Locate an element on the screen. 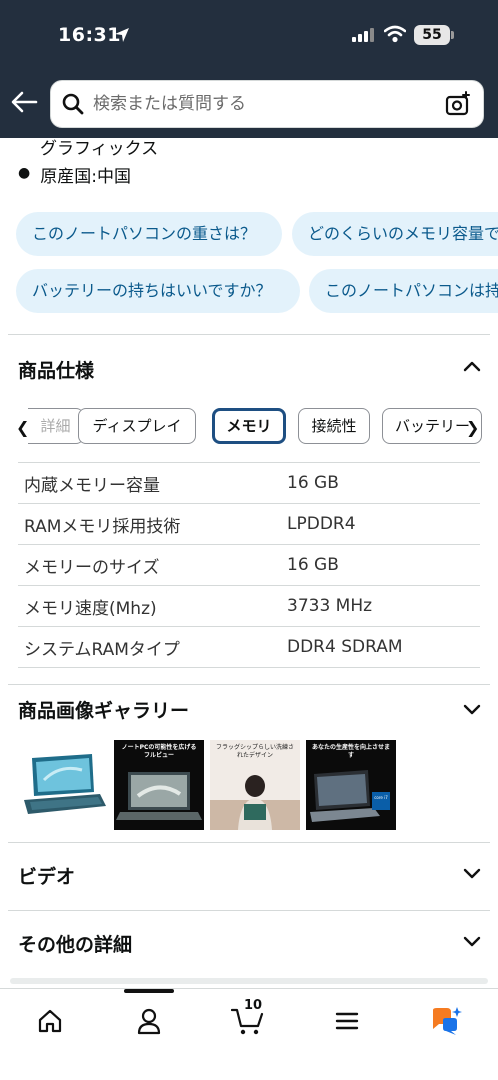 The height and width of the screenshot is (1080, 498). table-row: メモリーのサイズ 16 GB is located at coordinates (249, 565).